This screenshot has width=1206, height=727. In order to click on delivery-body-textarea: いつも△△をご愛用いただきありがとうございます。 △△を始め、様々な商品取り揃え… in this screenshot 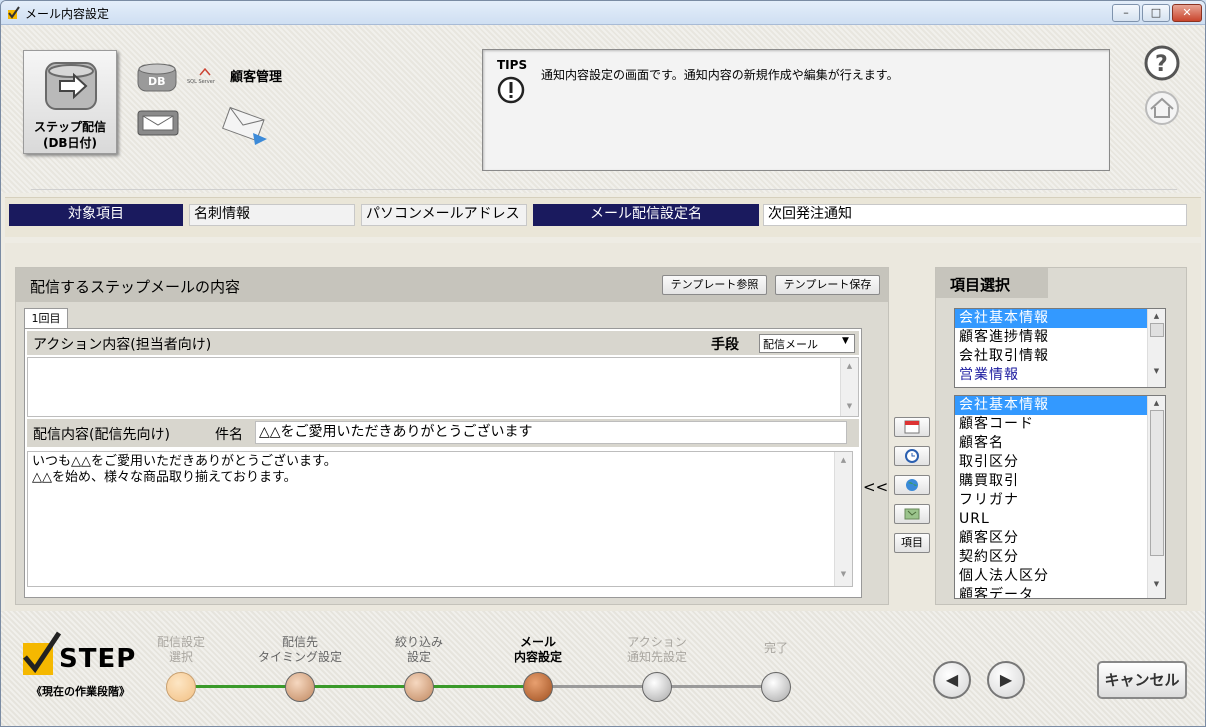, I will do `click(440, 519)`.